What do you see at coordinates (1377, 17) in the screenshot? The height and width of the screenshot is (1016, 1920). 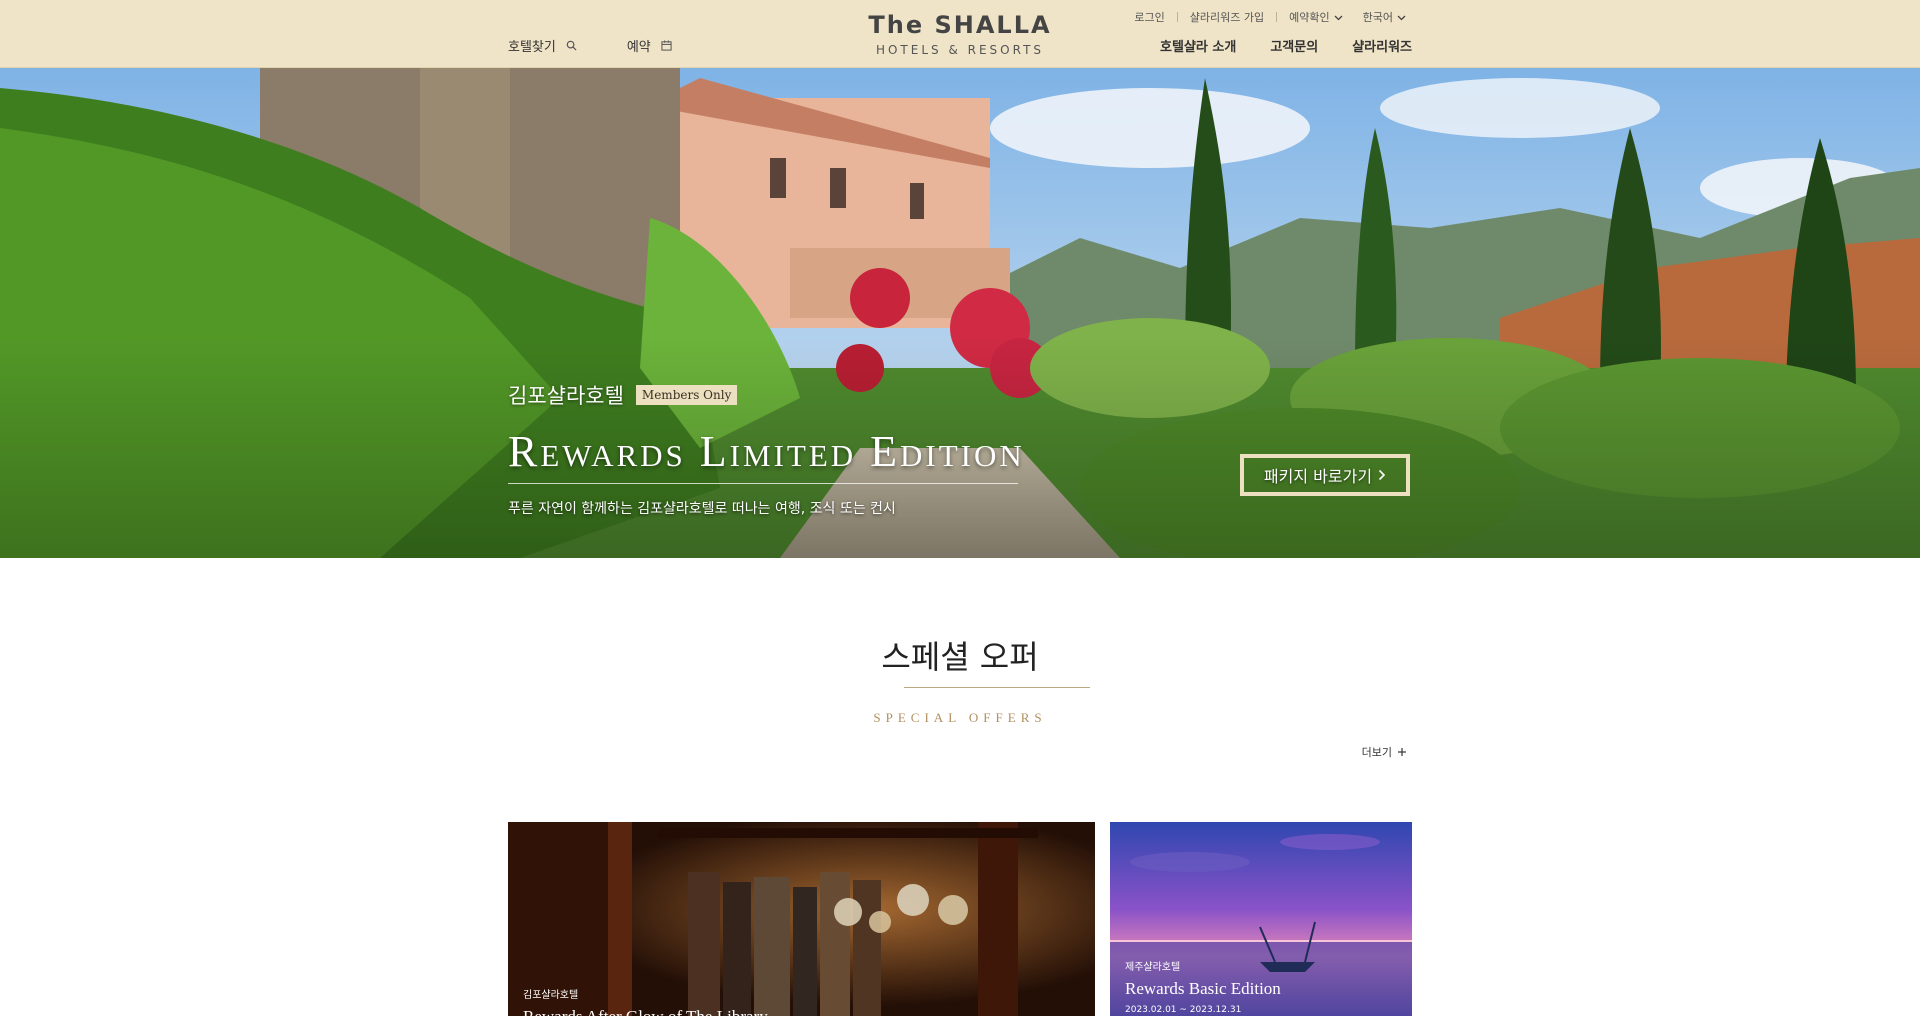 I see `language-label: 한국어` at bounding box center [1377, 17].